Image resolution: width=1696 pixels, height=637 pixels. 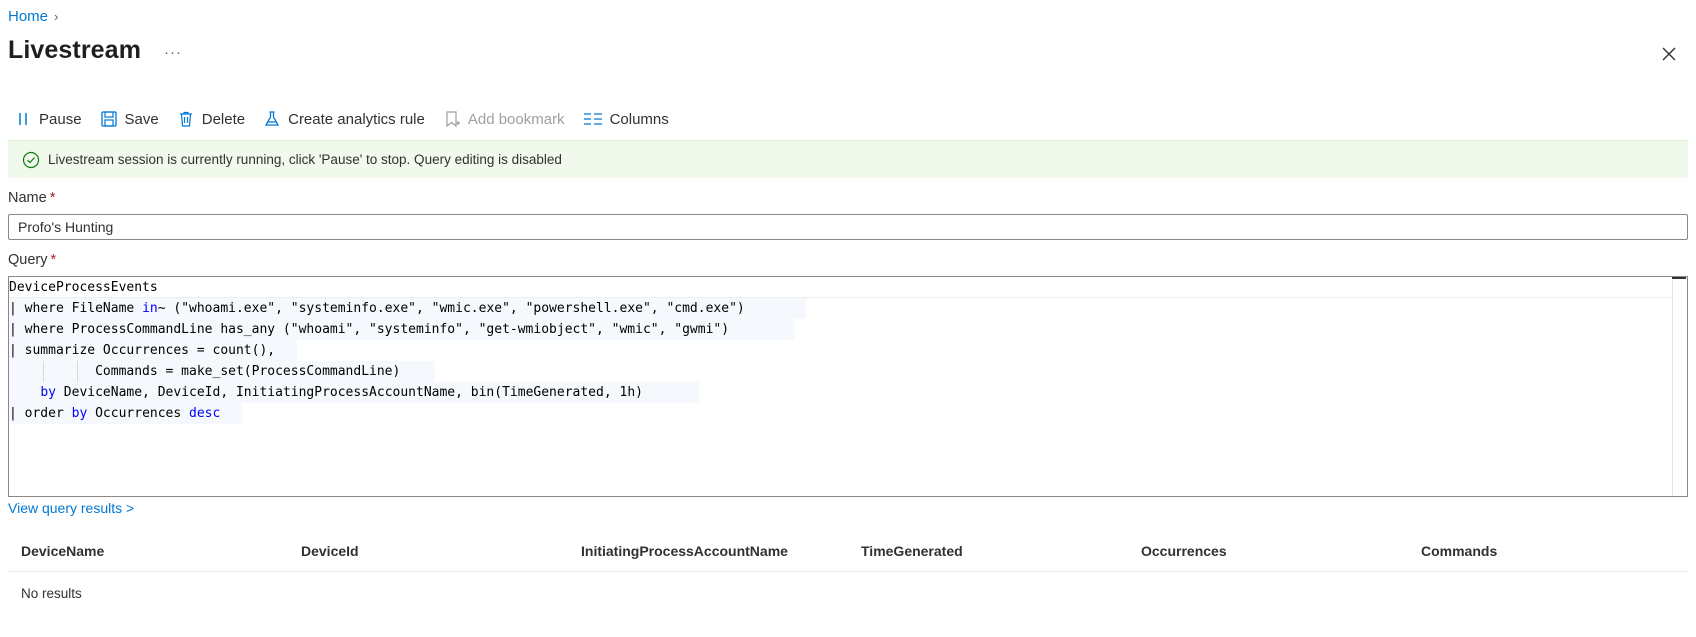 I want to click on page-title: Livestream, so click(x=75, y=50).